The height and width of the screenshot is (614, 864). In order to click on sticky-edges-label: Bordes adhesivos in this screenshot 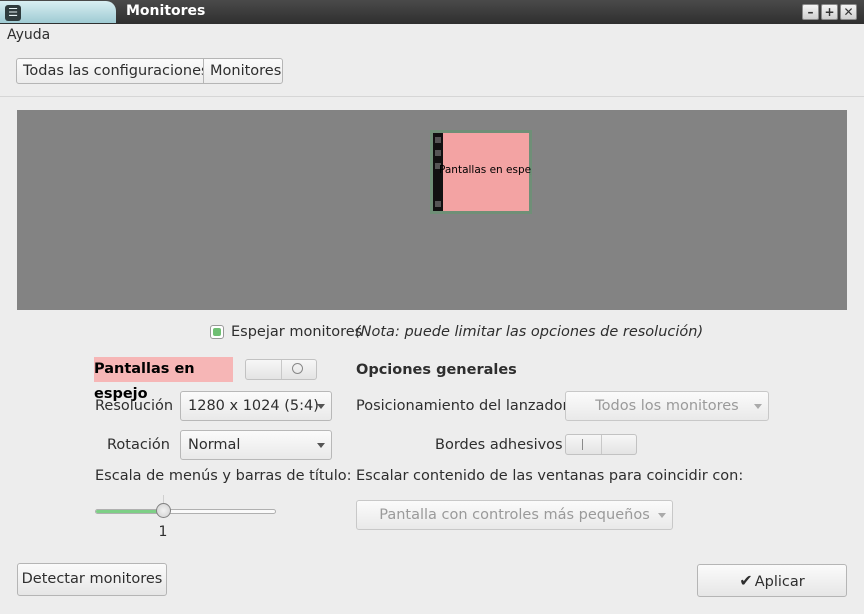, I will do `click(499, 445)`.